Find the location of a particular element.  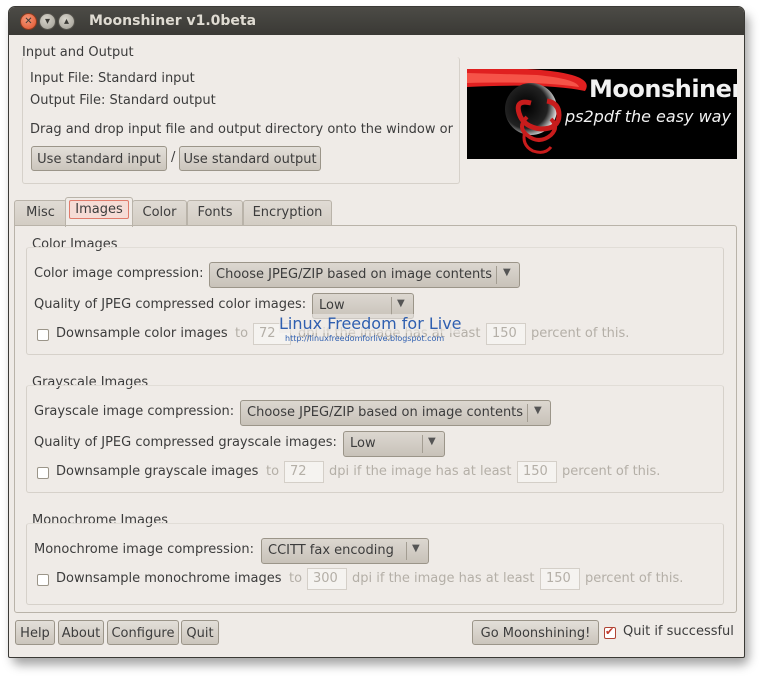

tab-misc: Misc is located at coordinates (40, 213).